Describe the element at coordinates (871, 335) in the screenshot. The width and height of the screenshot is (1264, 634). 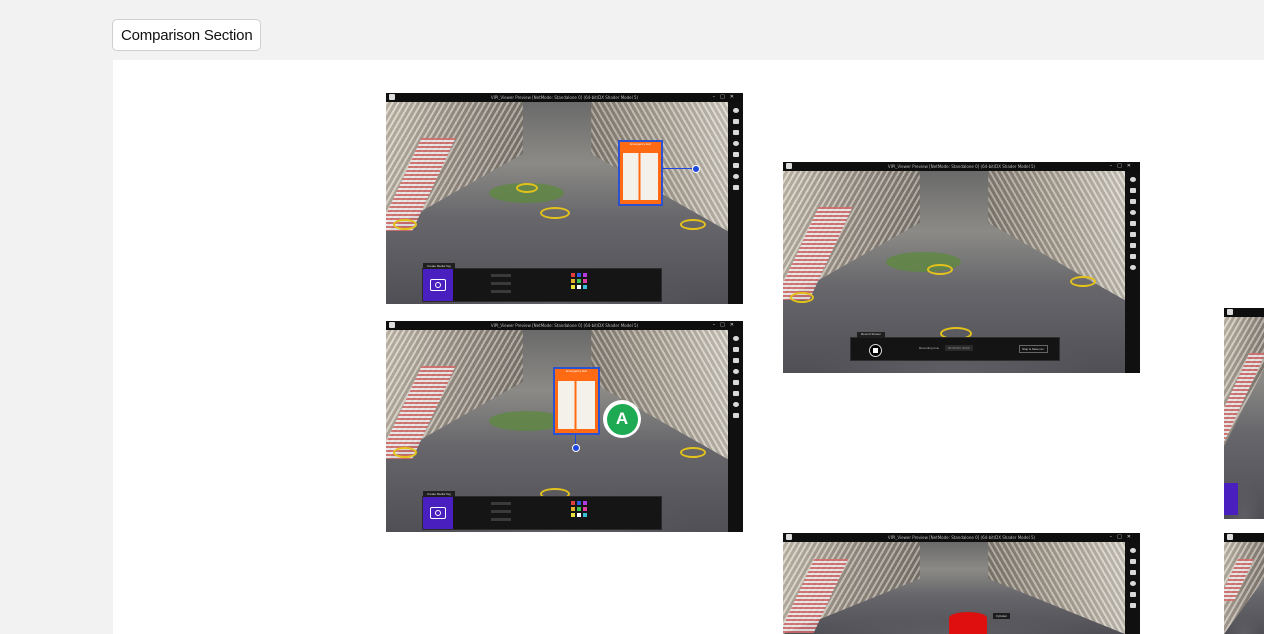
I see `panel-title: Record Screen` at that location.